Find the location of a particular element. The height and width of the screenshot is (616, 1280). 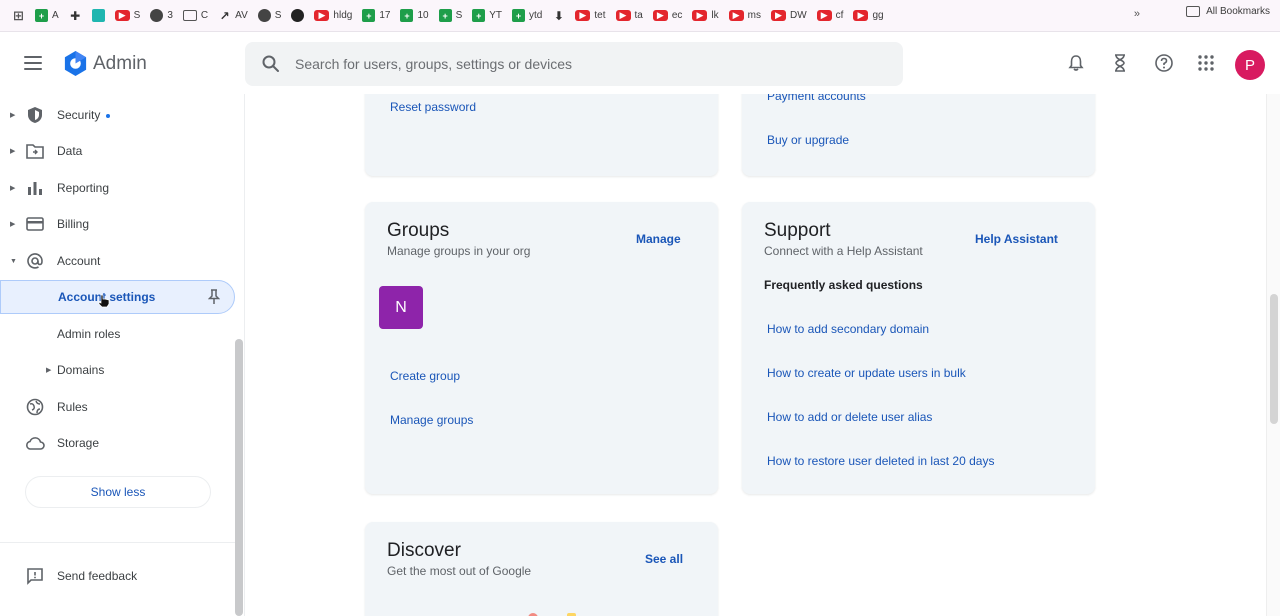

billing-card: Payment accounts Buy or upgrade is located at coordinates (918, 135).